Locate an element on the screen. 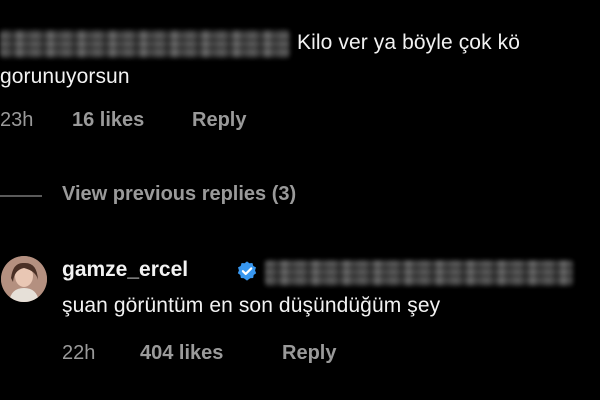  comment-username: gamze_ercel is located at coordinates (125, 270).